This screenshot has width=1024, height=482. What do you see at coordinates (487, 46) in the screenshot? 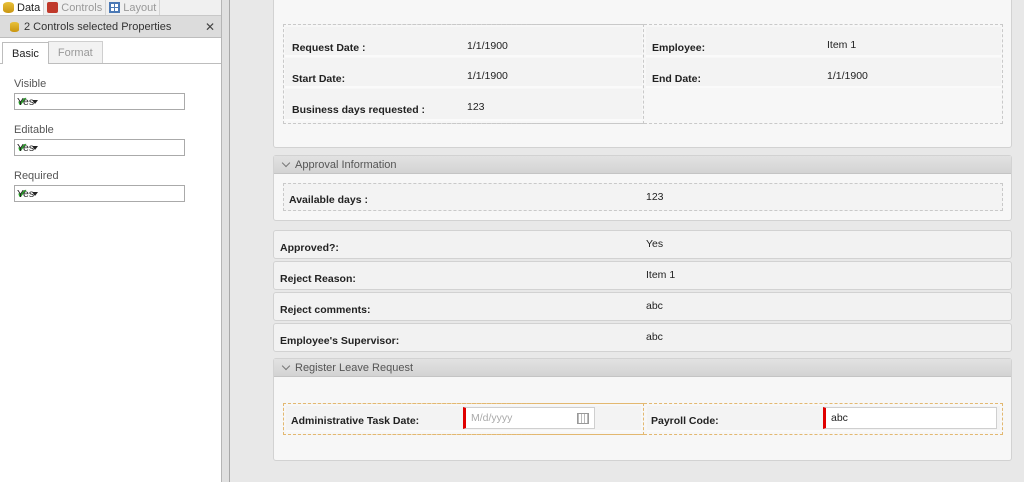
I see `request-date-value: 1/1/1900` at bounding box center [487, 46].